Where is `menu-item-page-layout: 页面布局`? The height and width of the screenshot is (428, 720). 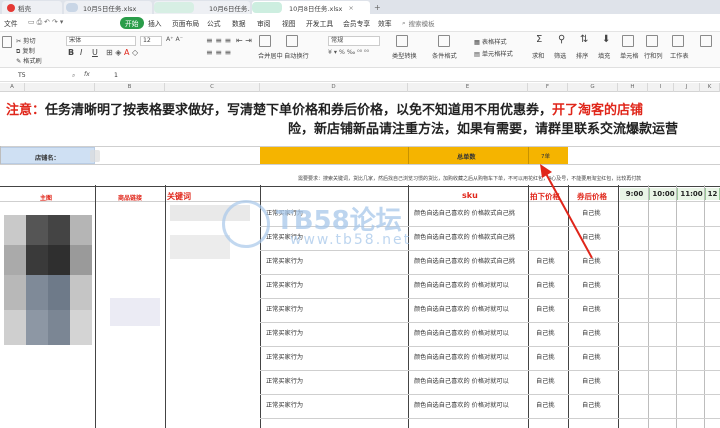
menu-item-page-layout: 页面布局 is located at coordinates (185, 23).